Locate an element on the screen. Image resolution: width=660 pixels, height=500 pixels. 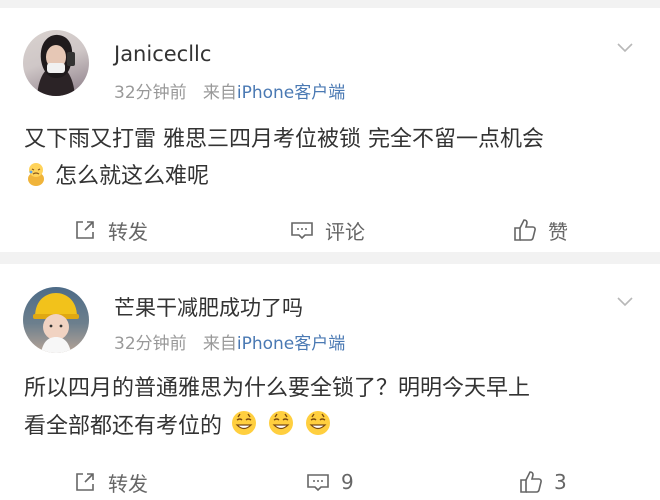
like-label: 赞 is located at coordinates (558, 231).